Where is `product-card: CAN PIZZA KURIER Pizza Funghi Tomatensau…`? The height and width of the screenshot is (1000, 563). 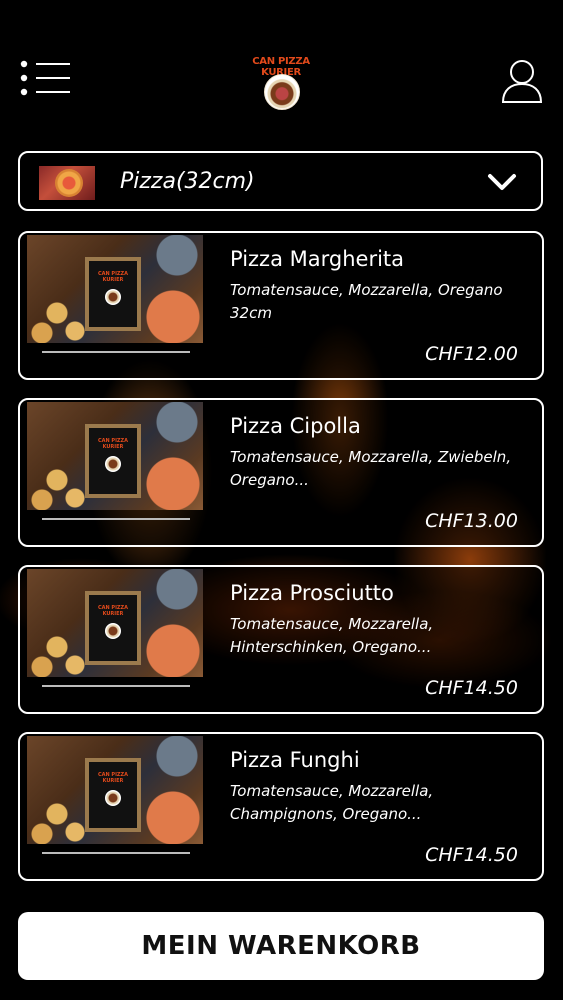 product-card: CAN PIZZA KURIER Pizza Funghi Tomatensau… is located at coordinates (281, 806).